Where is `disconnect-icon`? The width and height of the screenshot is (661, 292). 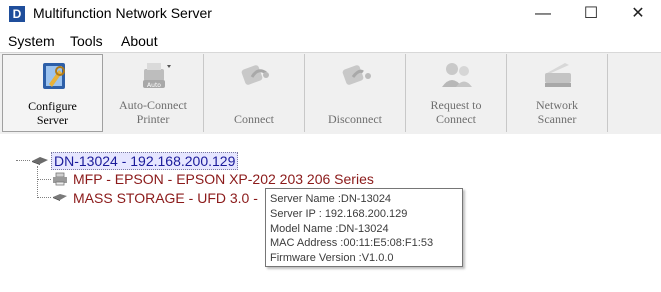
disconnect-icon is located at coordinates (356, 75).